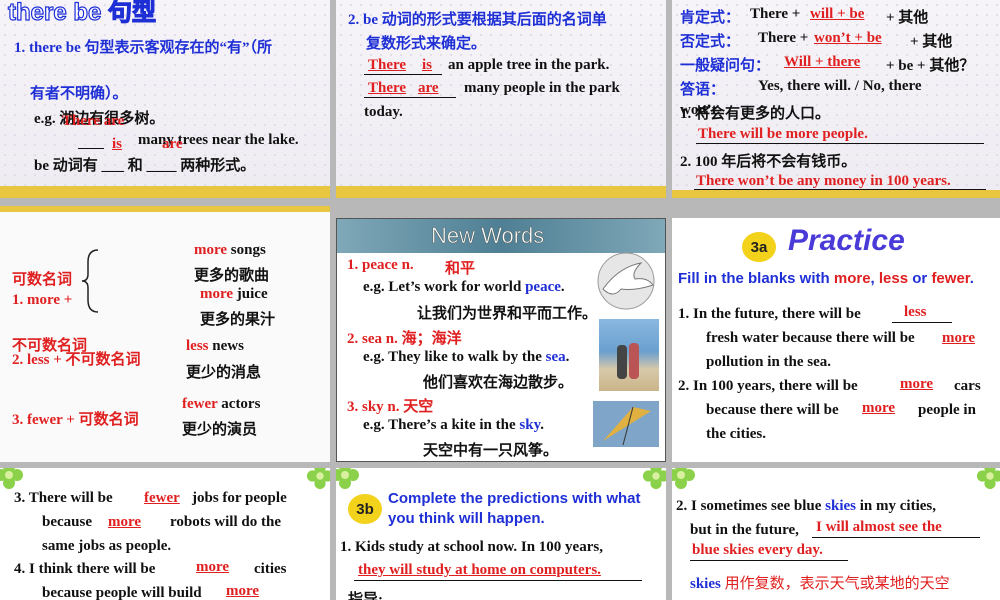  What do you see at coordinates (759, 247) in the screenshot?
I see `section-badge: 3a` at bounding box center [759, 247].